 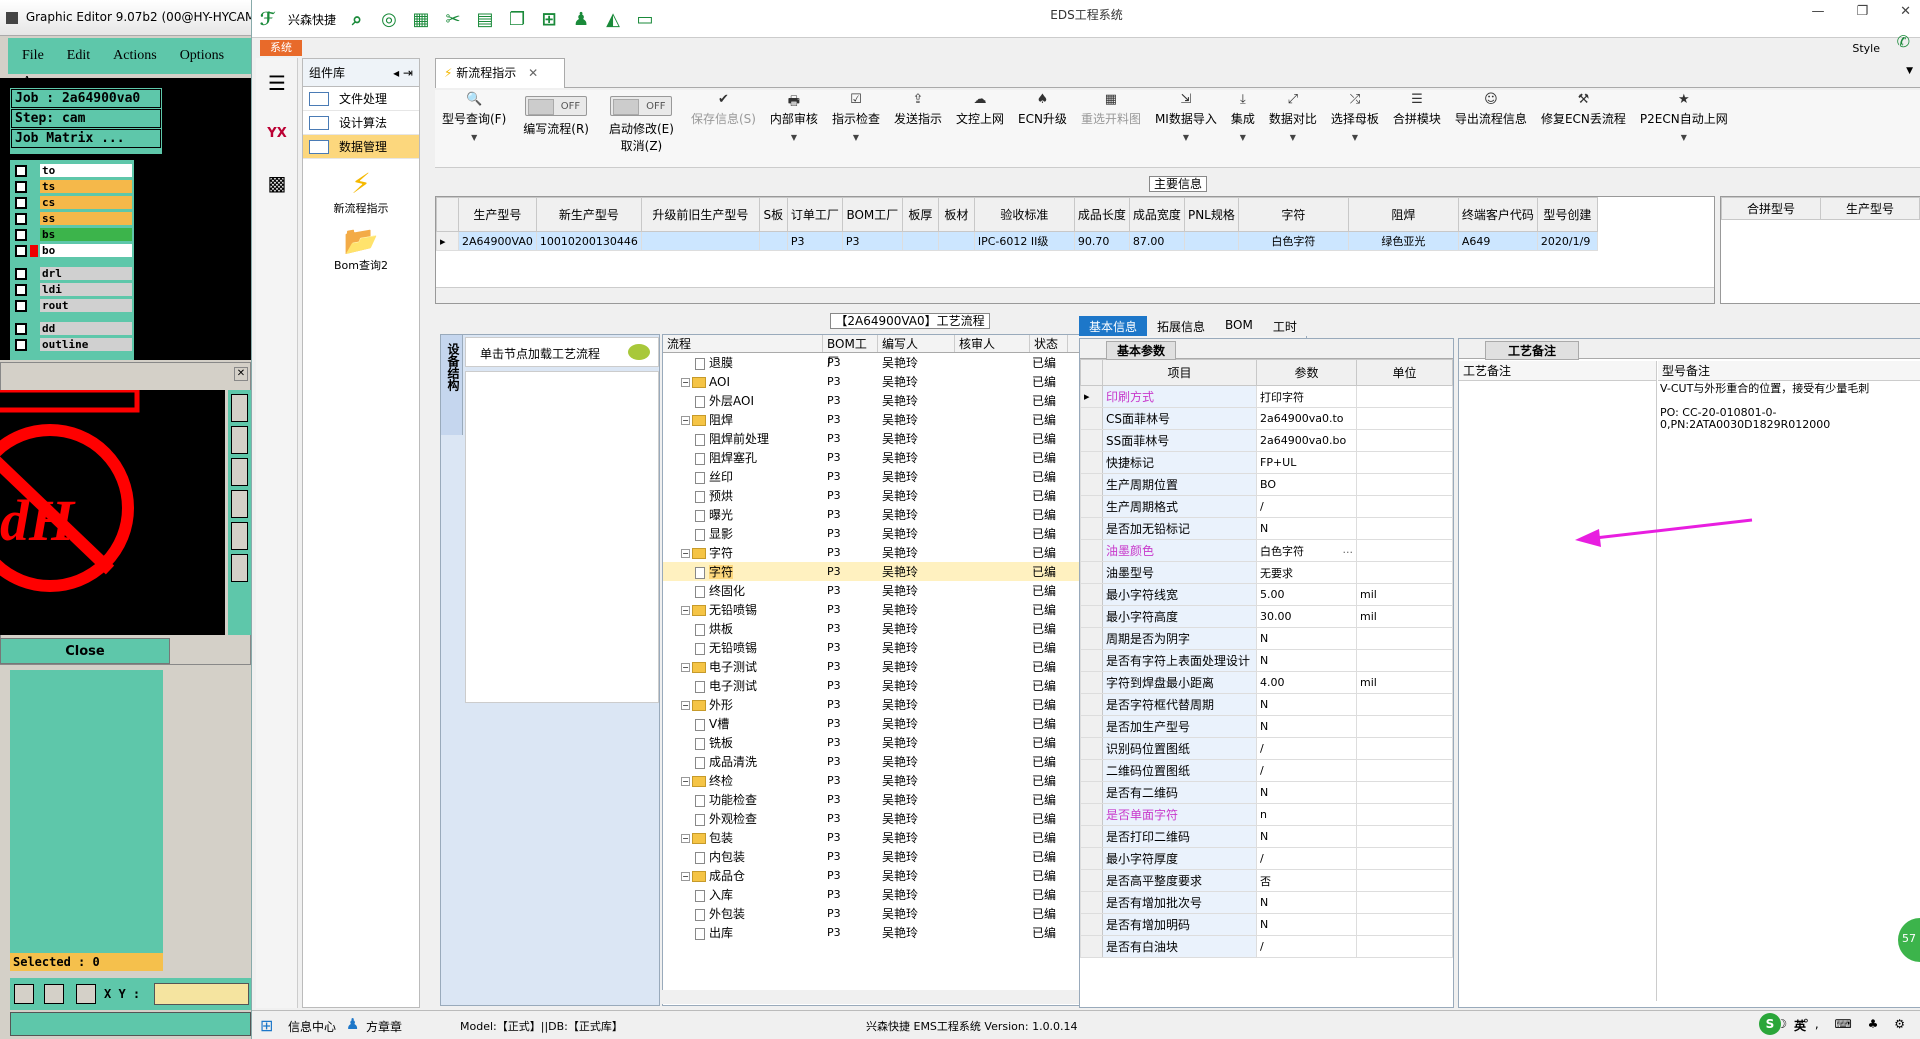 What do you see at coordinates (24, 994) in the screenshot?
I see `zoom-icon` at bounding box center [24, 994].